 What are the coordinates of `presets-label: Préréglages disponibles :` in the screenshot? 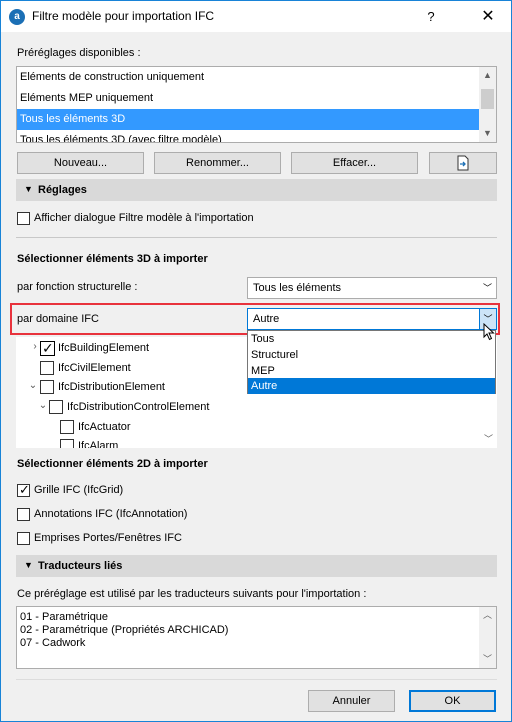 It's located at (79, 53).